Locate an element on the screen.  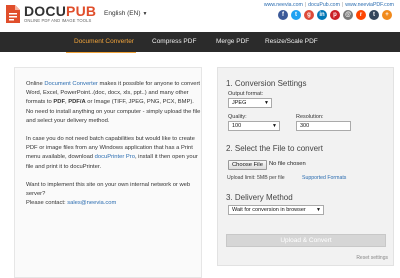
link-neeviapdf: www.neeviaPDF.com is located at coordinates (369, 5).